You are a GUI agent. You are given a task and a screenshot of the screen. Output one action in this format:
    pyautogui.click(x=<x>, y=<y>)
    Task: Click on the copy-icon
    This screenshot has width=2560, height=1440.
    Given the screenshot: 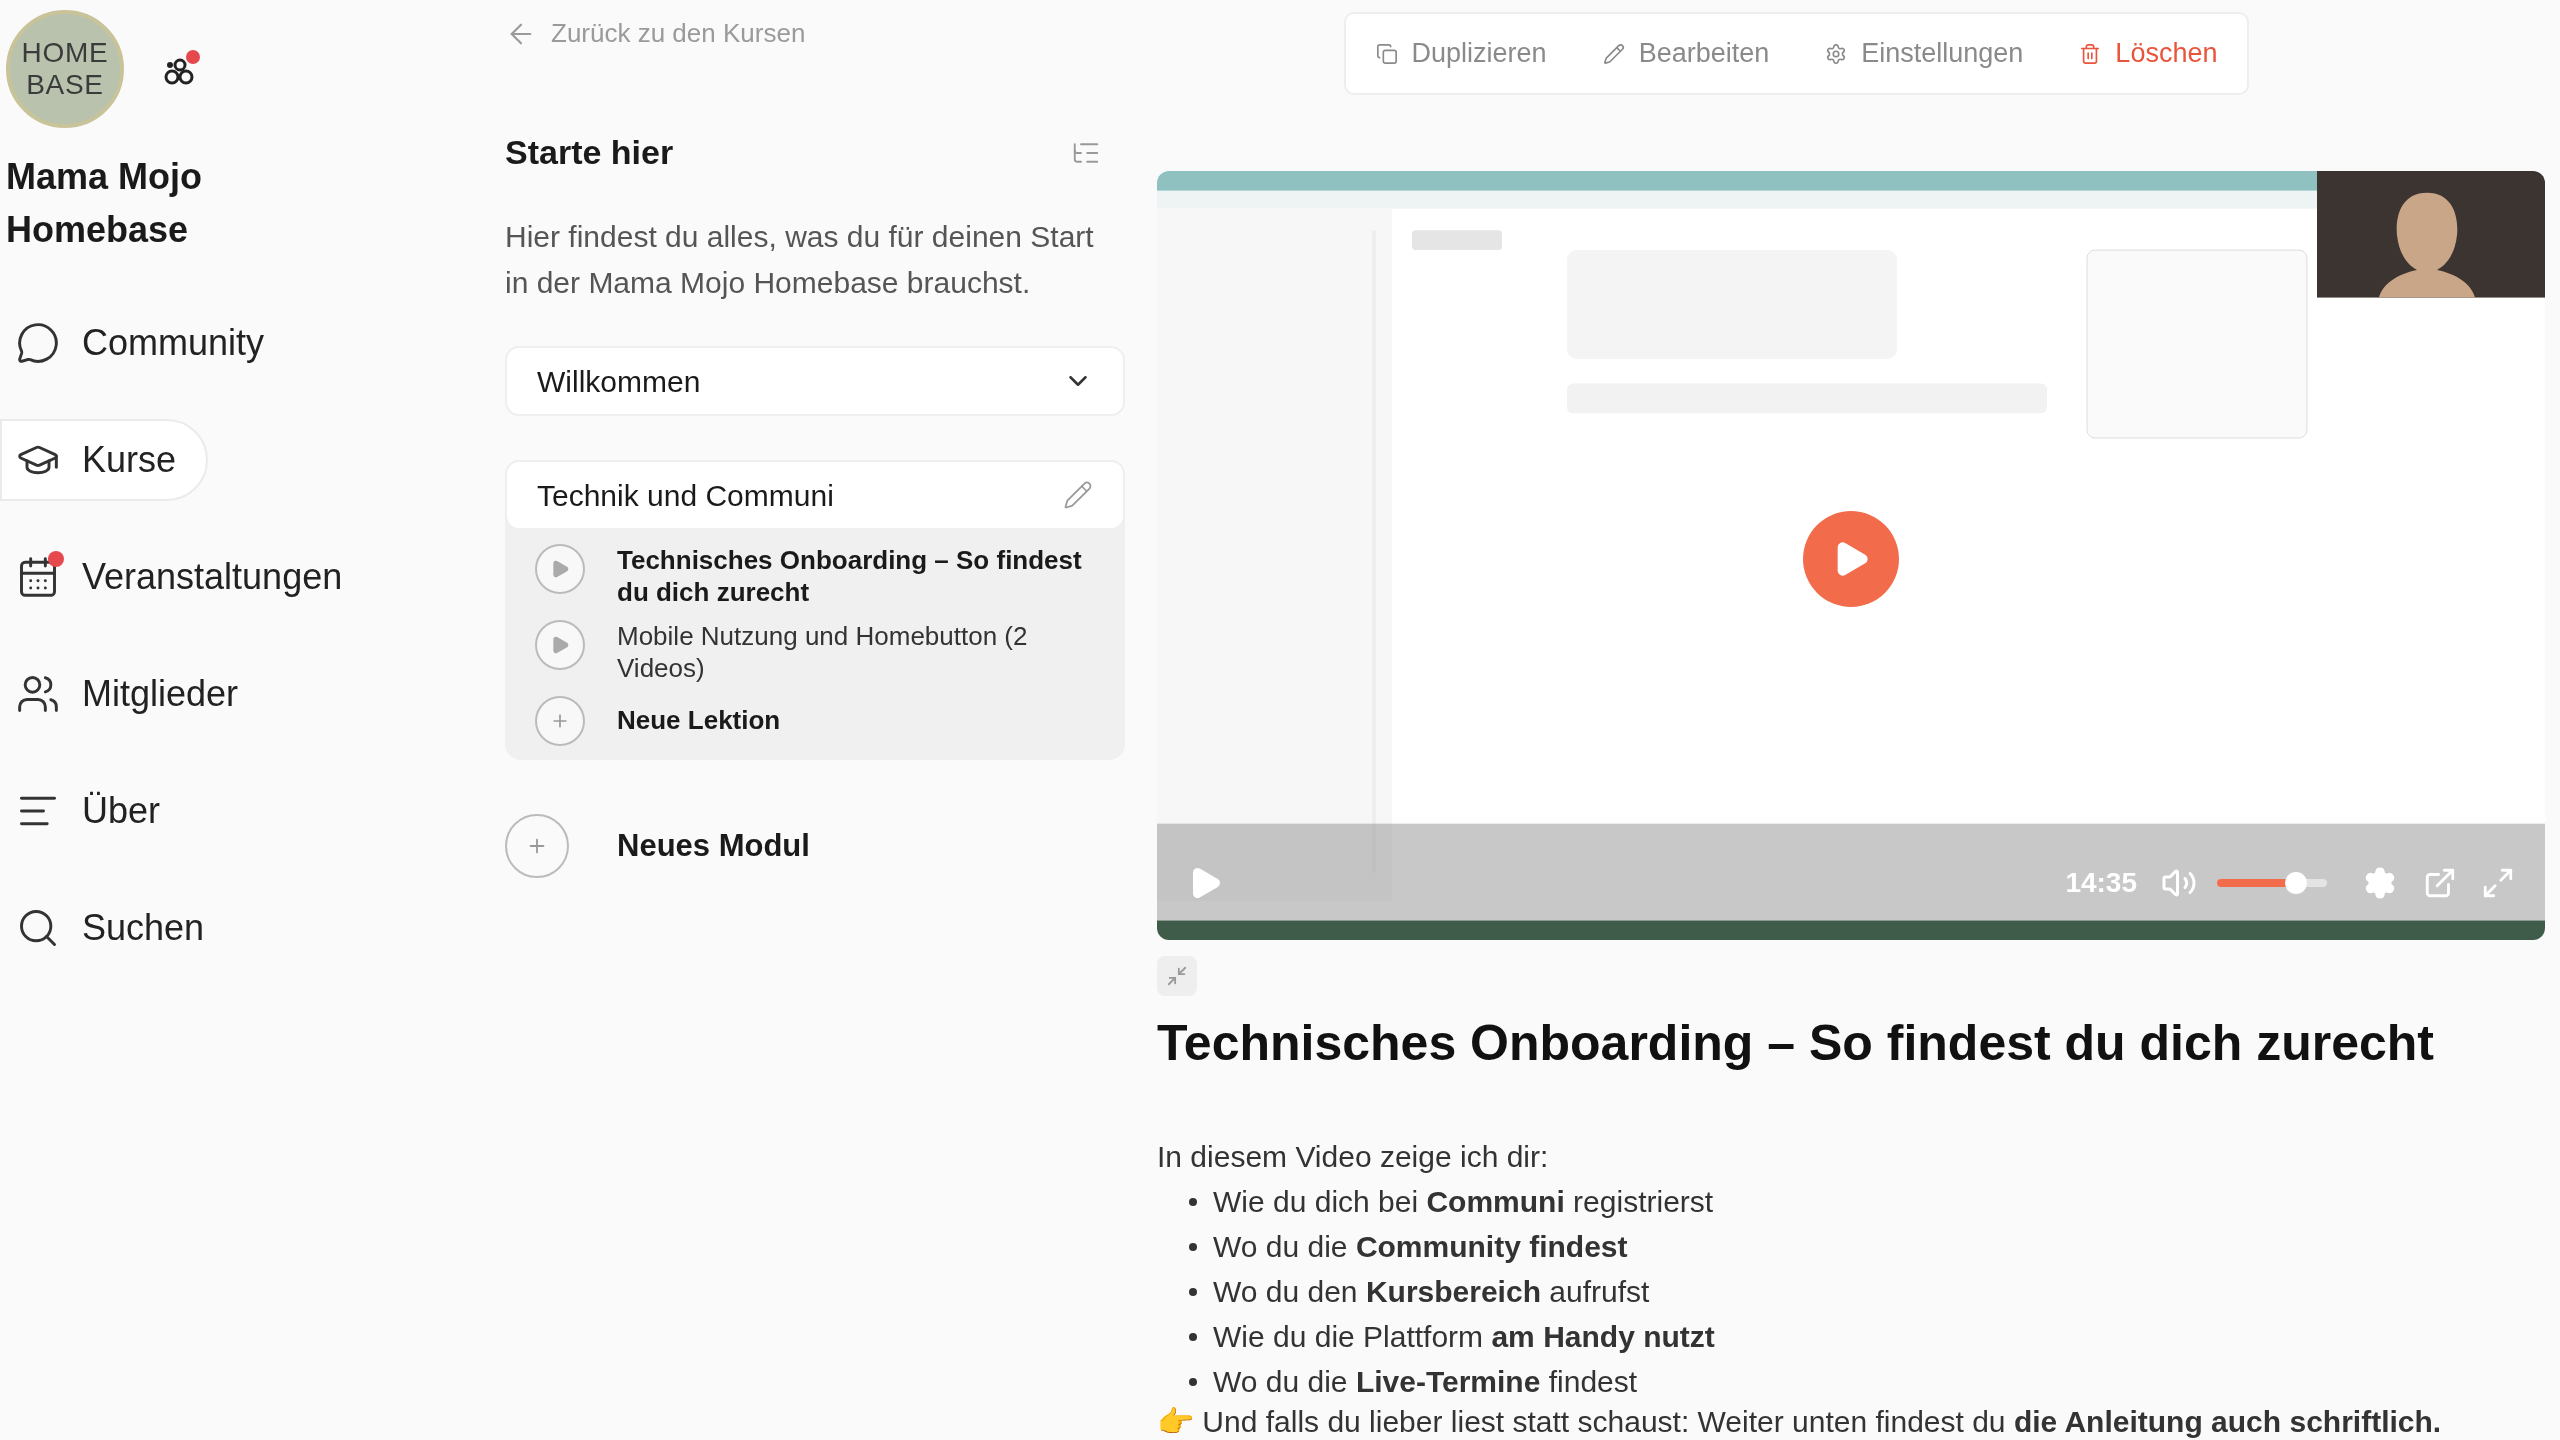 What is the action you would take?
    pyautogui.click(x=1386, y=53)
    